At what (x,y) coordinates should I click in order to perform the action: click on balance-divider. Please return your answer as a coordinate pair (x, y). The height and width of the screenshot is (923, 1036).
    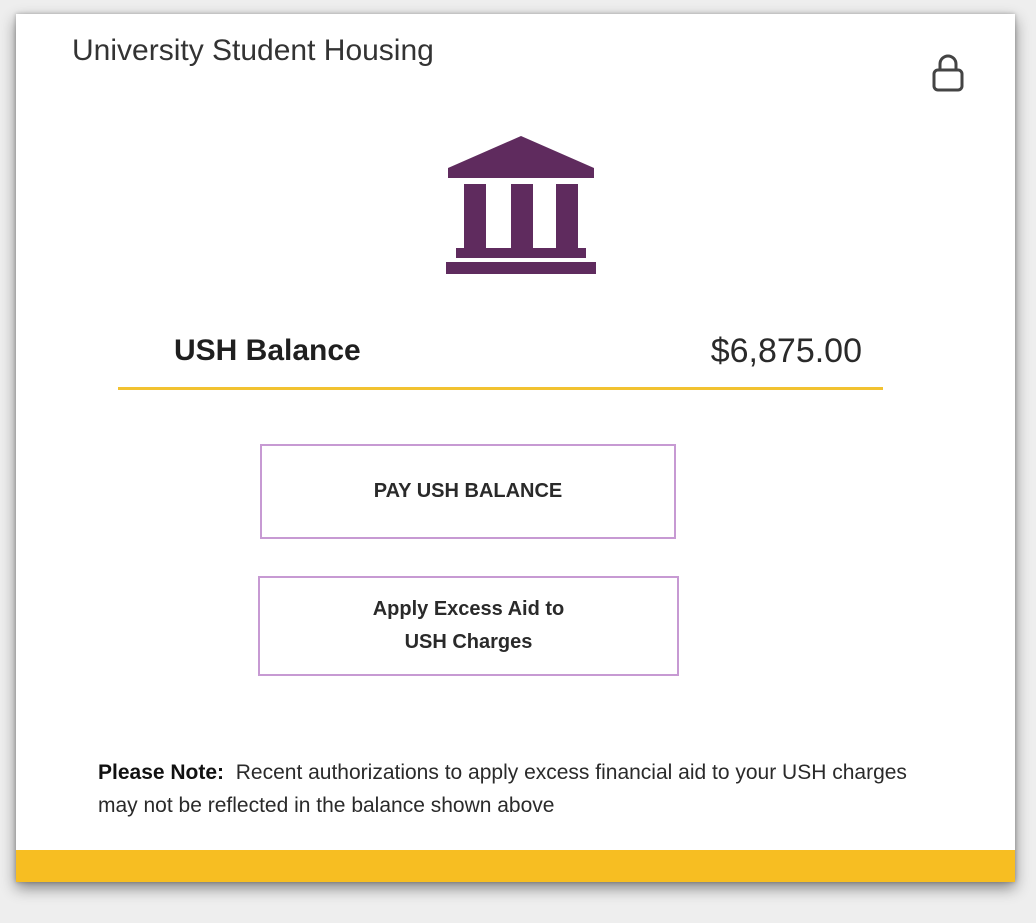
    Looking at the image, I should click on (500, 388).